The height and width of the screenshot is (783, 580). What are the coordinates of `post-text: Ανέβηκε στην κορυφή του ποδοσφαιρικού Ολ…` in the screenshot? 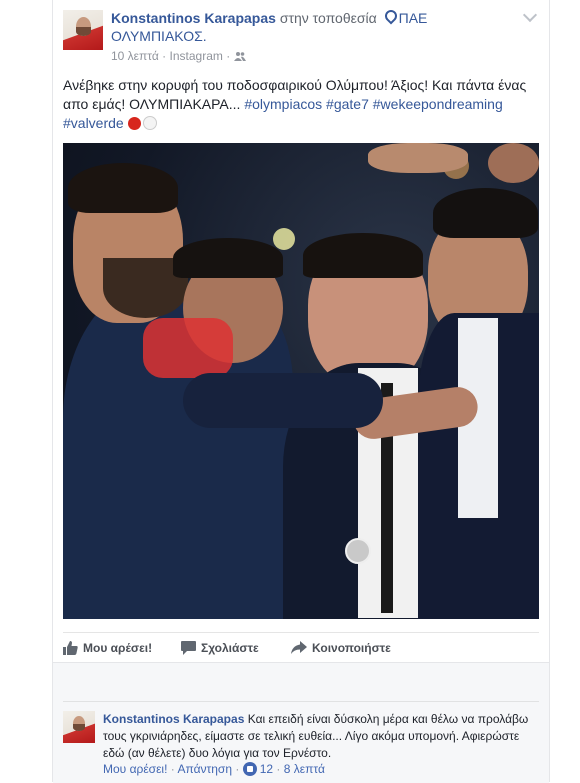 It's located at (302, 104).